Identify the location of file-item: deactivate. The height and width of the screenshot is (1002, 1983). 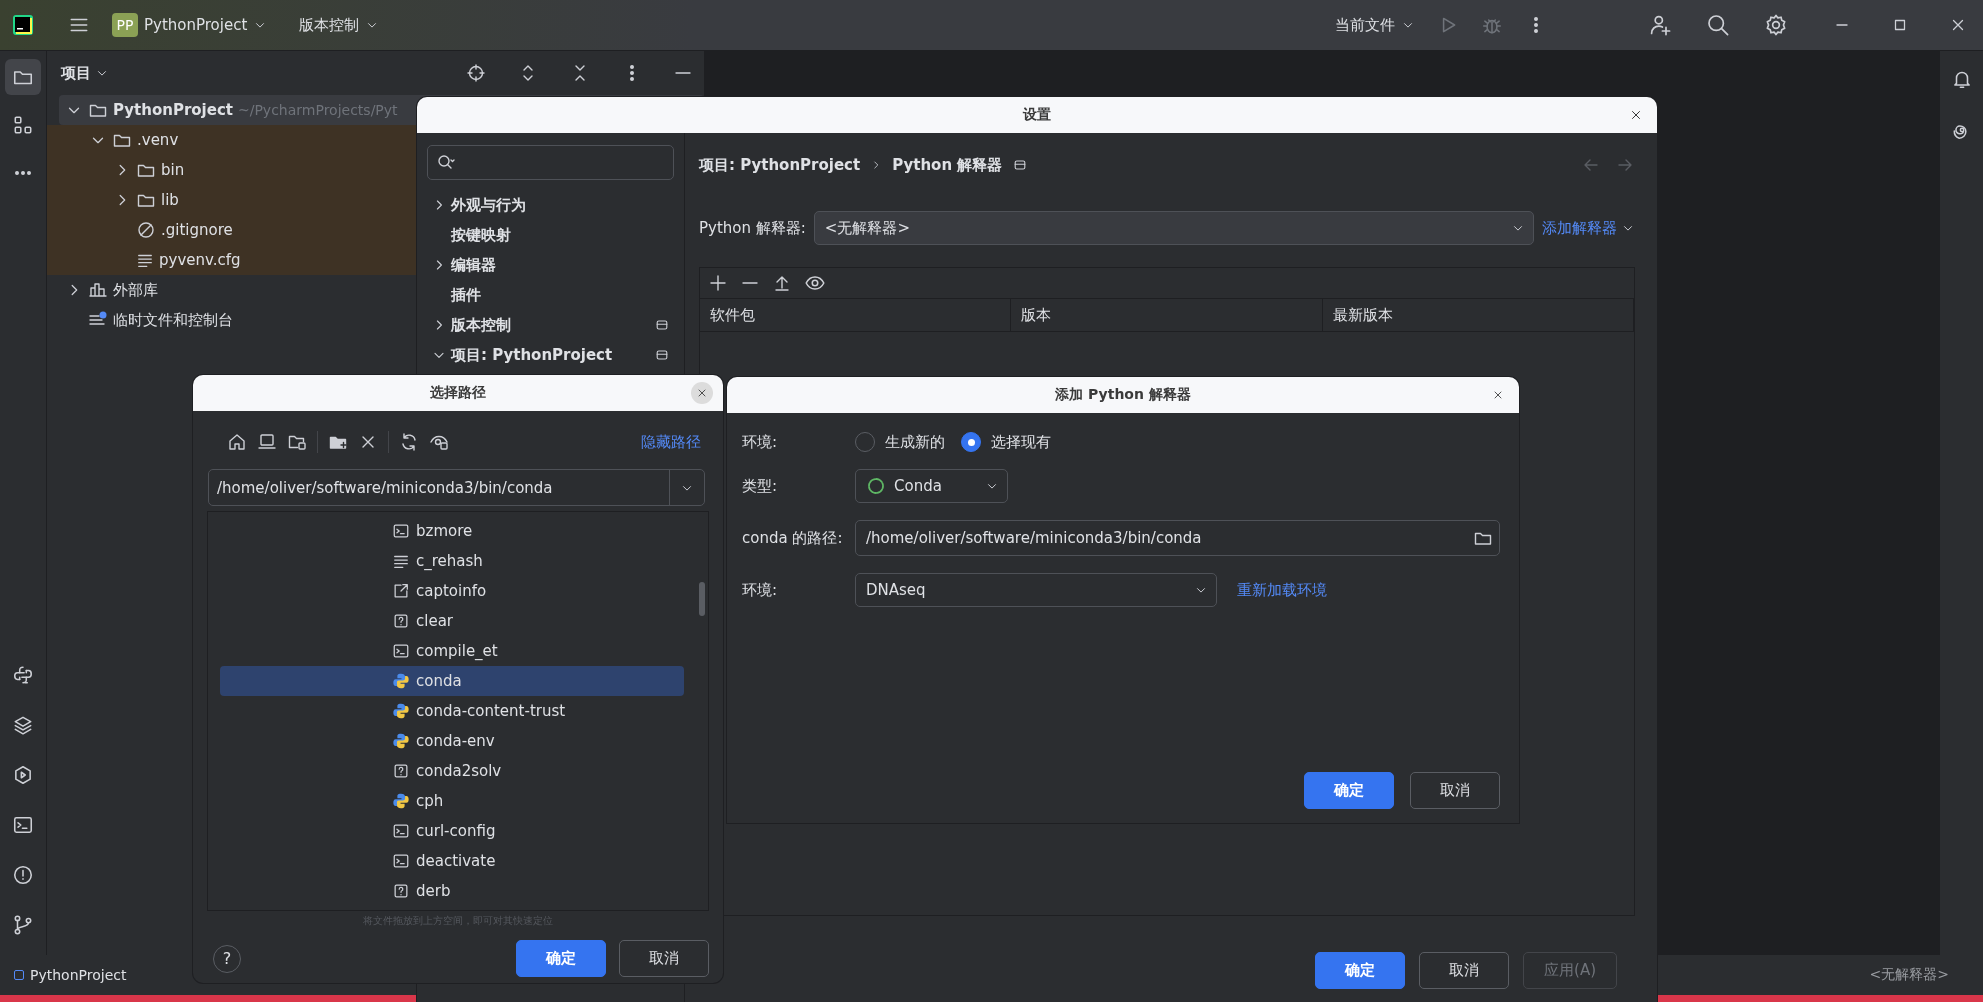
(452, 861).